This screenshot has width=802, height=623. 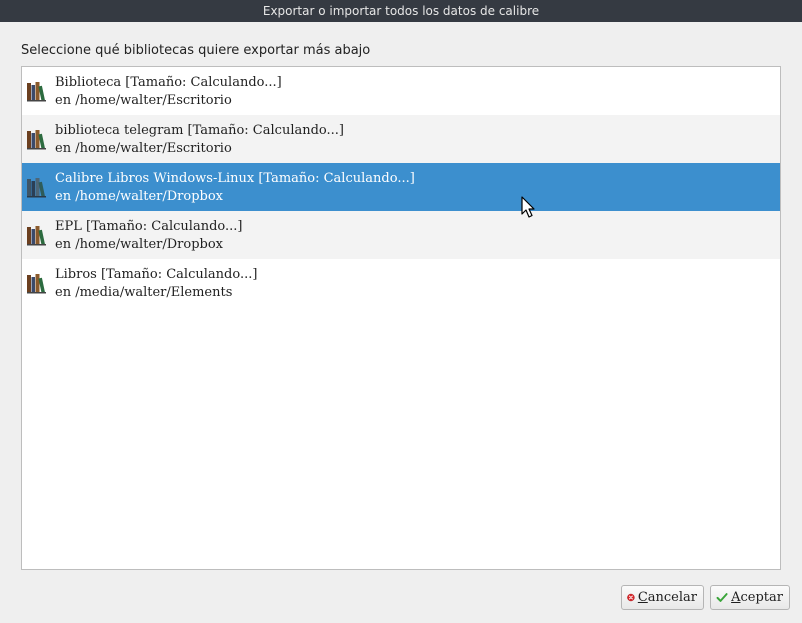 What do you see at coordinates (672, 597) in the screenshot?
I see `cancel-label: ancelar` at bounding box center [672, 597].